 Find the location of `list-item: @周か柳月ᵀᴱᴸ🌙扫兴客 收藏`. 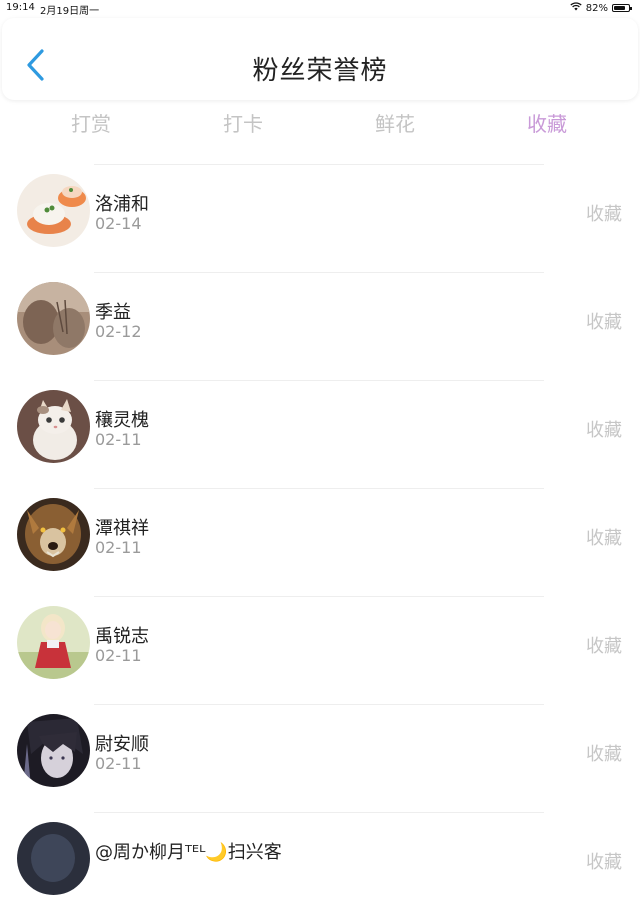

list-item: @周か柳月ᵀᴱᴸ🌙扫兴客 收藏 is located at coordinates (320, 866).